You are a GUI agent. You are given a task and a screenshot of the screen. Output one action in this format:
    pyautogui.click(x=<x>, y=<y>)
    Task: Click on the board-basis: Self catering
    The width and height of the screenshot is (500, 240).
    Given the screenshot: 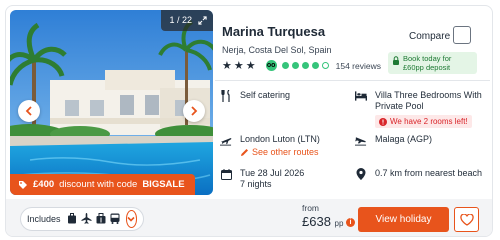 What is the action you would take?
    pyautogui.click(x=255, y=96)
    